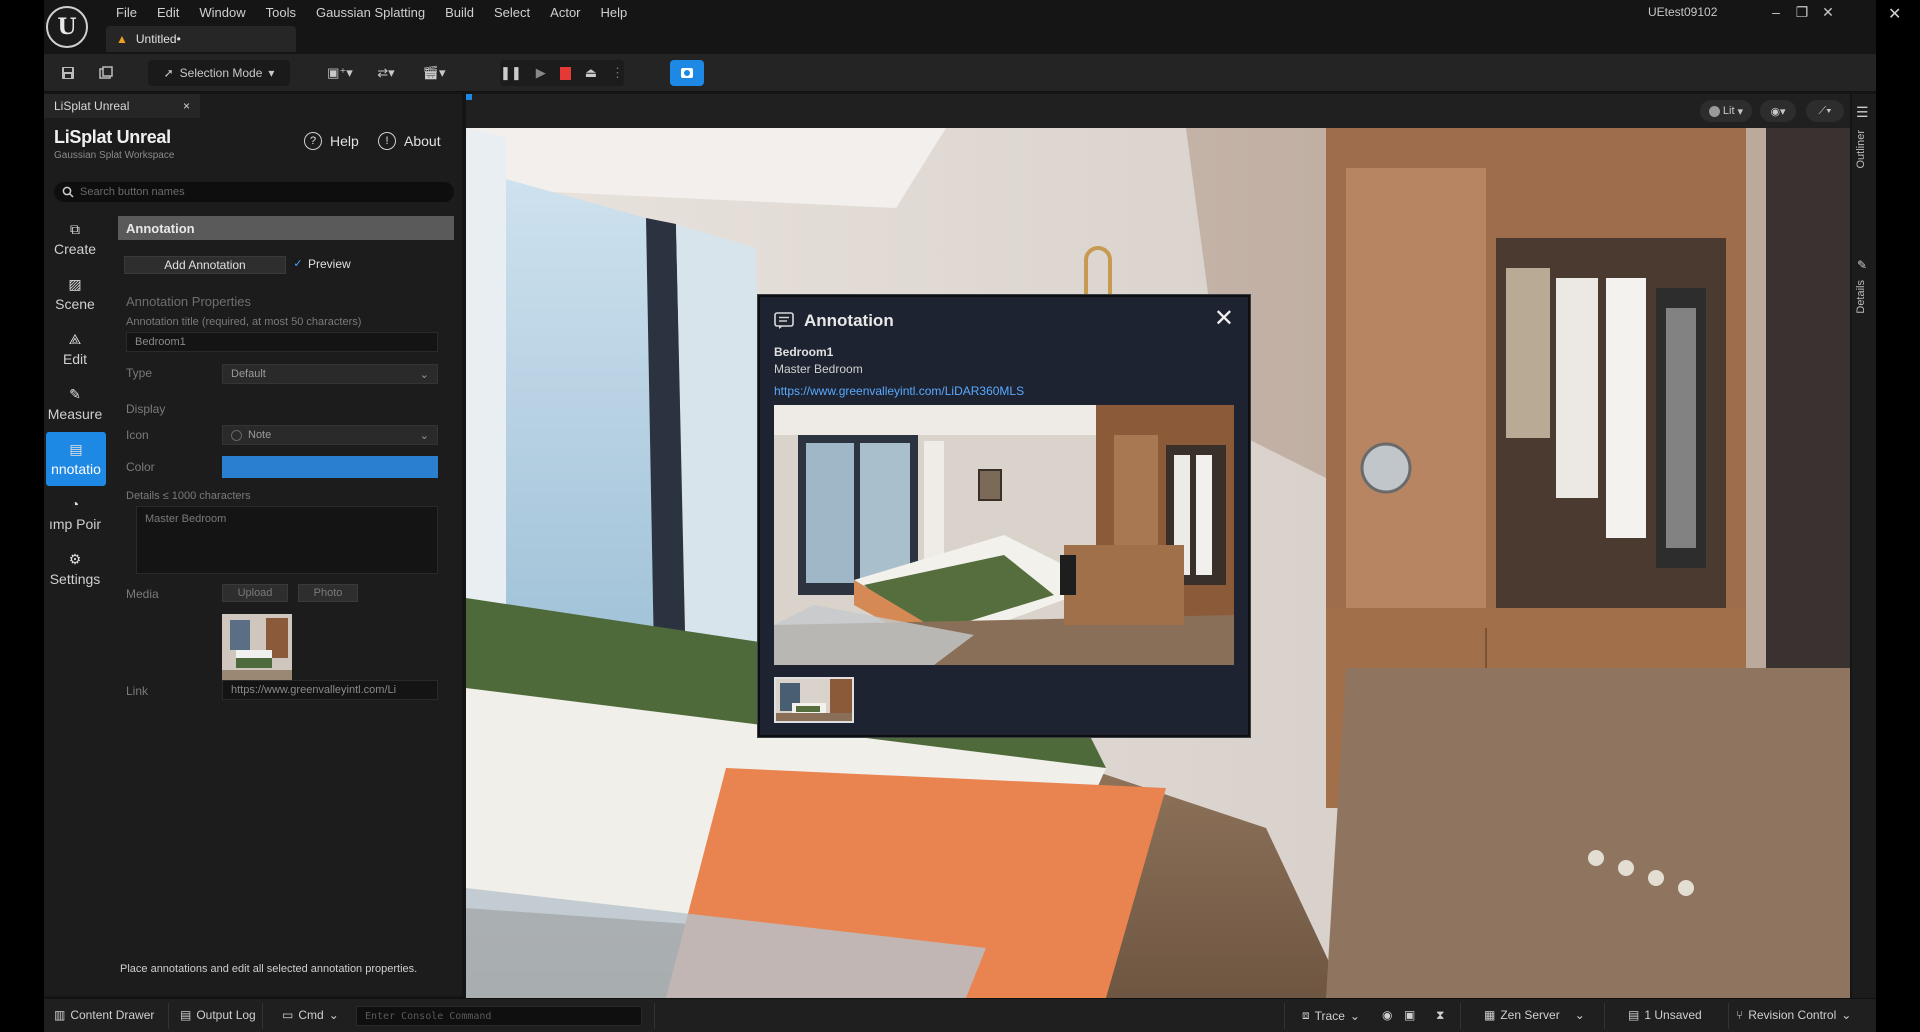 The width and height of the screenshot is (1920, 1032). What do you see at coordinates (340, 73) in the screenshot?
I see `add-actor-button: ▣⁺▾` at bounding box center [340, 73].